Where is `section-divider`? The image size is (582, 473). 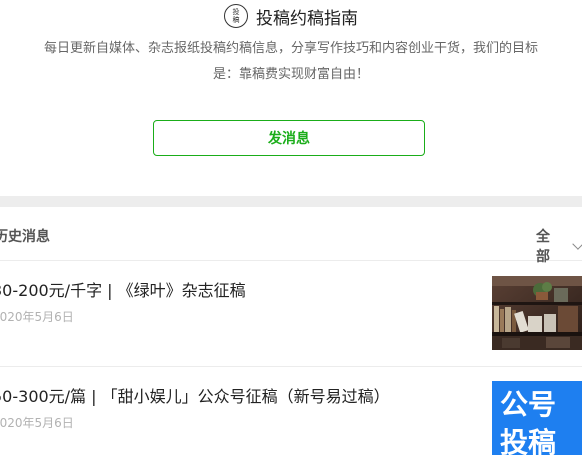
section-divider is located at coordinates (291, 201).